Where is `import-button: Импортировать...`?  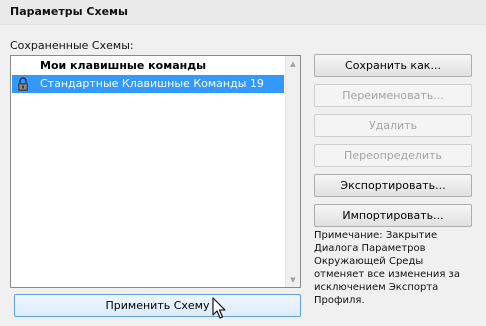 import-button: Импортировать... is located at coordinates (393, 215).